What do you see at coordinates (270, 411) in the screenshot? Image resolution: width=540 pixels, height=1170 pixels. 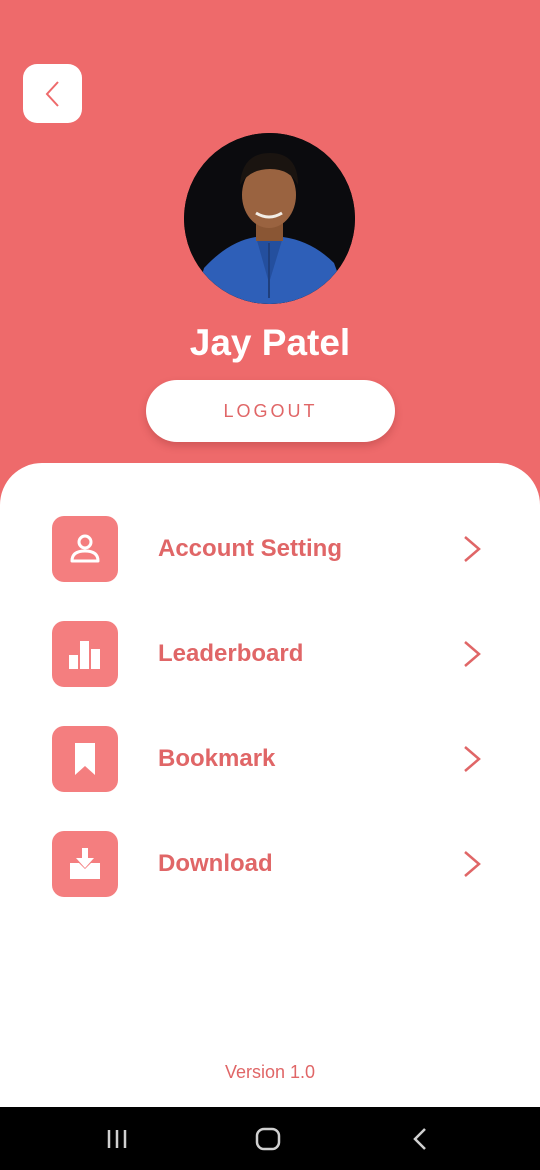 I see `logout-button: LOGOUT` at bounding box center [270, 411].